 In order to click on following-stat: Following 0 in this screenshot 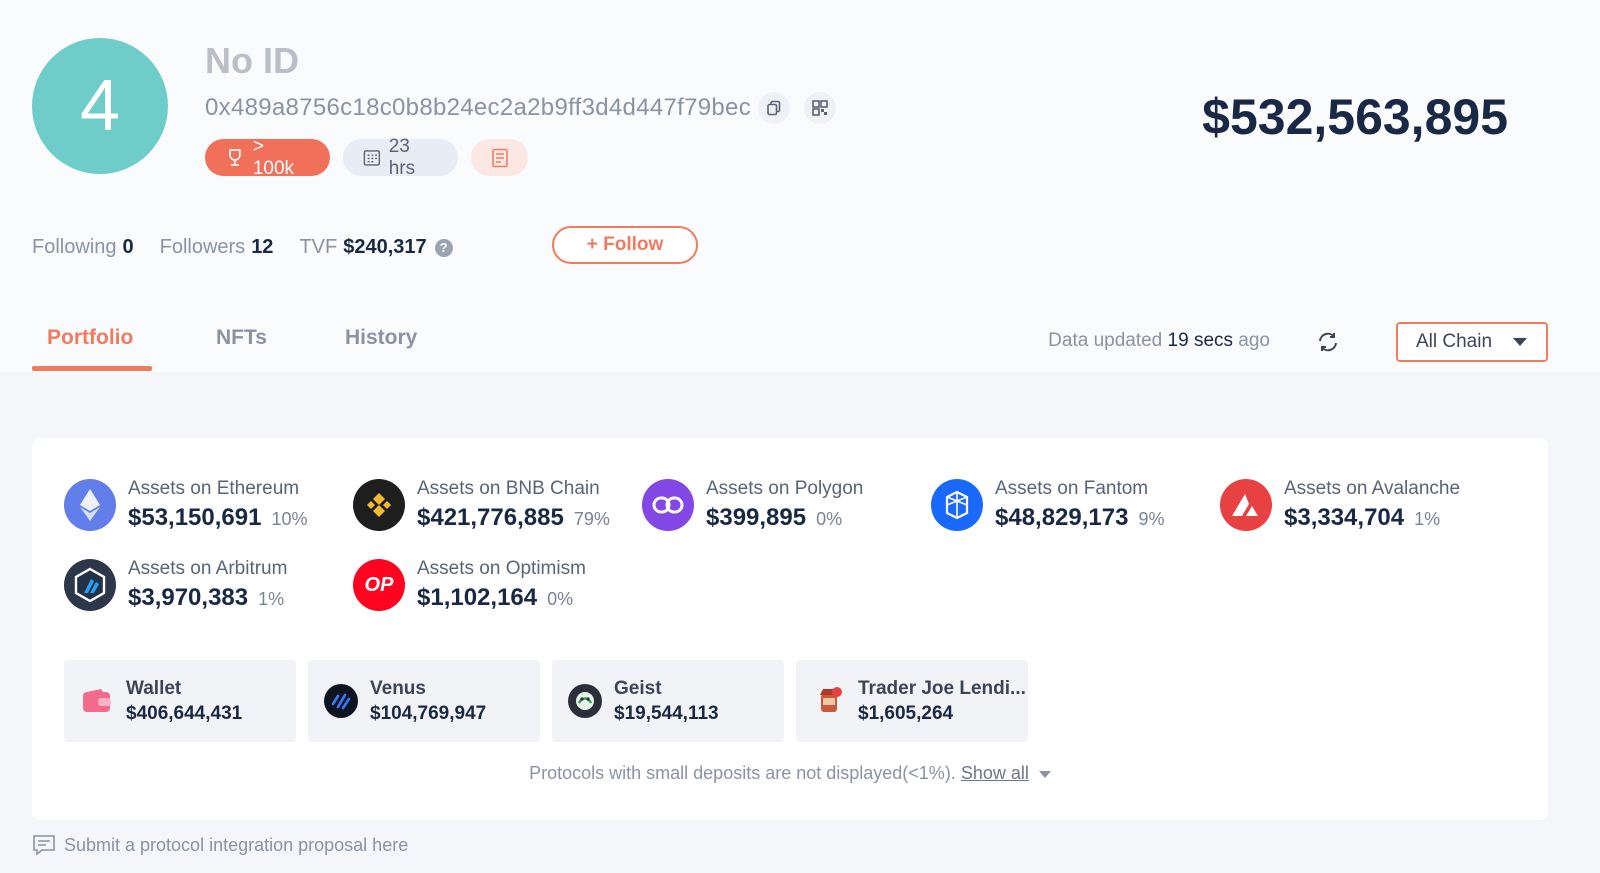, I will do `click(83, 247)`.